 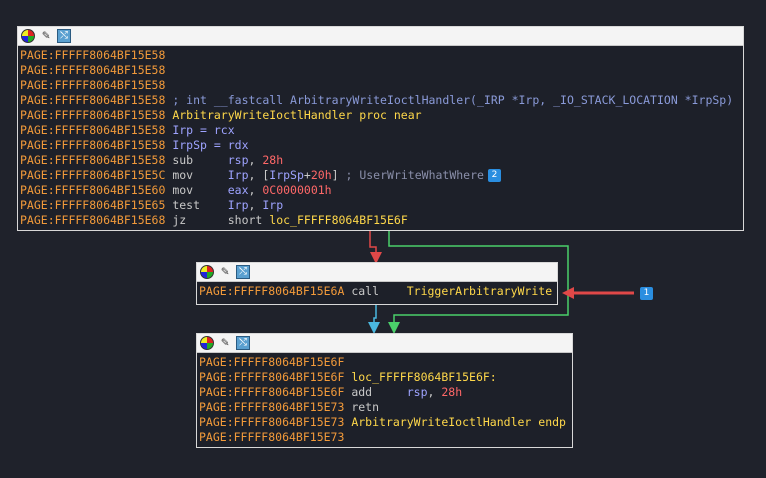 What do you see at coordinates (93, 190) in the screenshot?
I see `address: PAGE:FFFFF8064BF15E60` at bounding box center [93, 190].